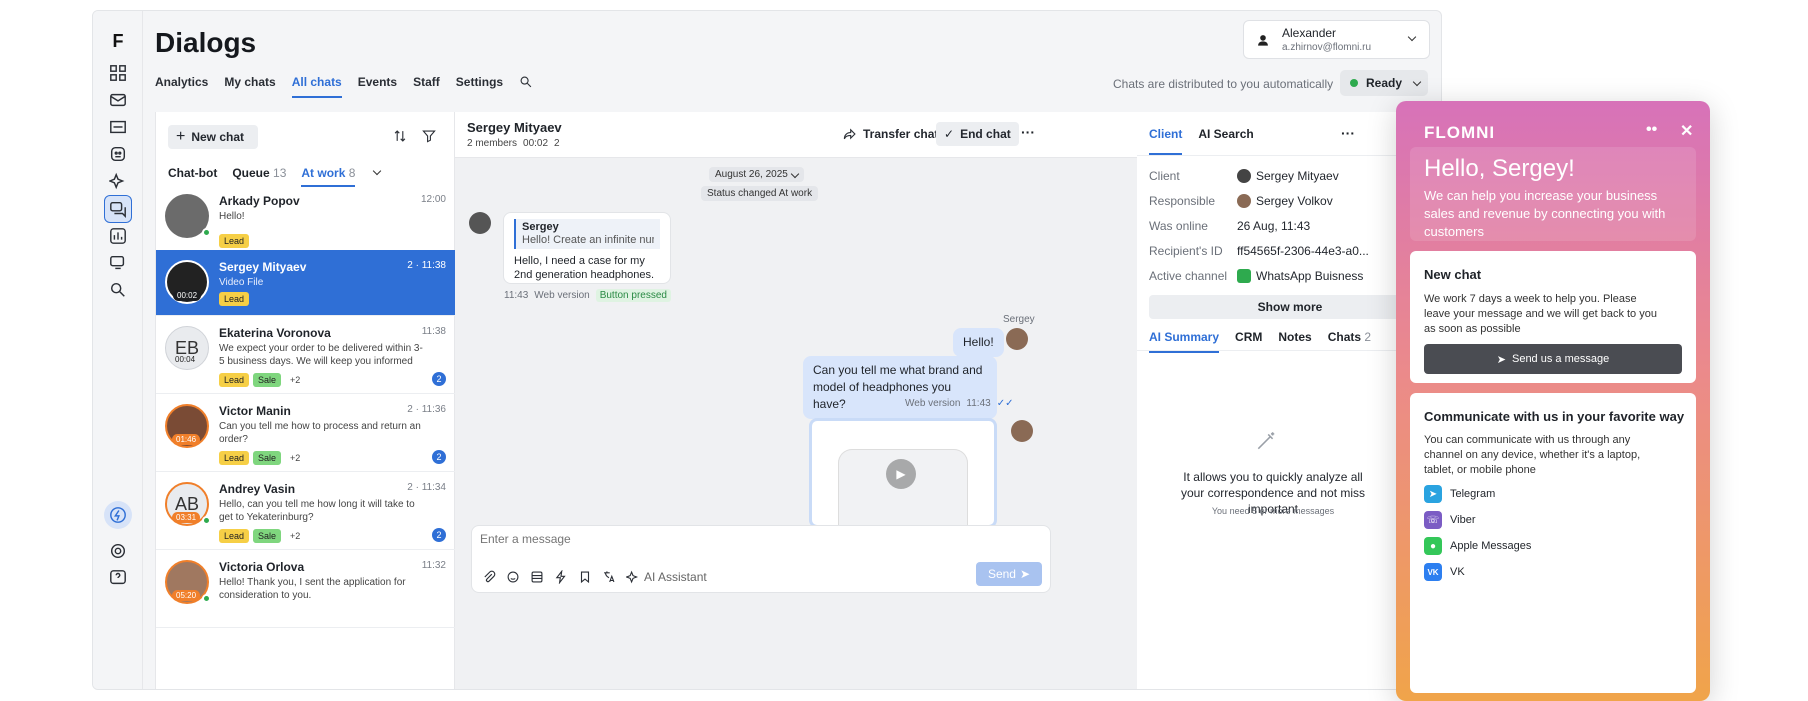 Image resolution: width=1808 pixels, height=701 pixels. Describe the element at coordinates (585, 577) in the screenshot. I see `bookmark-icon` at that location.